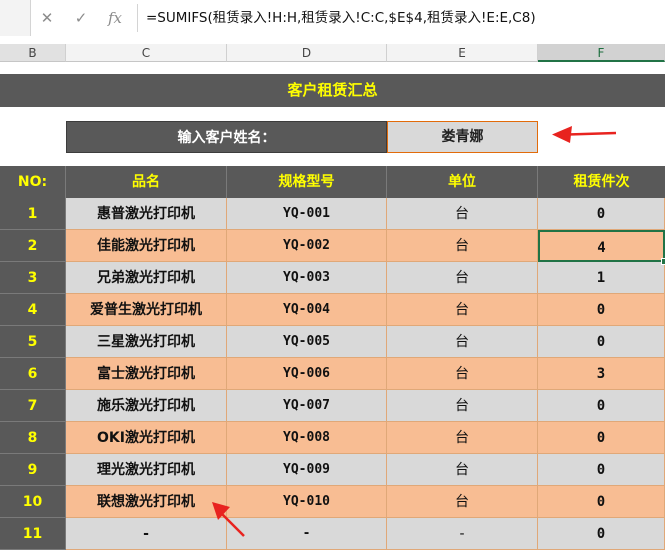 The image size is (665, 550). I want to click on table-row: 9 理光激光打印机 YQ-009 台 0, so click(332, 470).